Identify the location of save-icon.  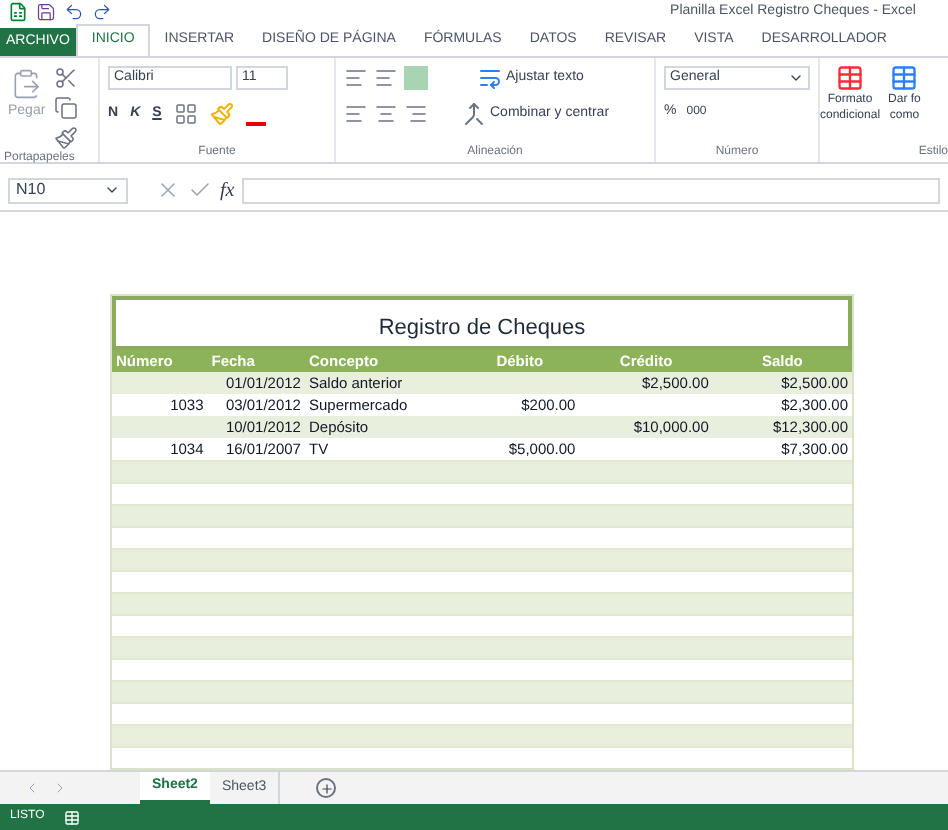
(46, 12).